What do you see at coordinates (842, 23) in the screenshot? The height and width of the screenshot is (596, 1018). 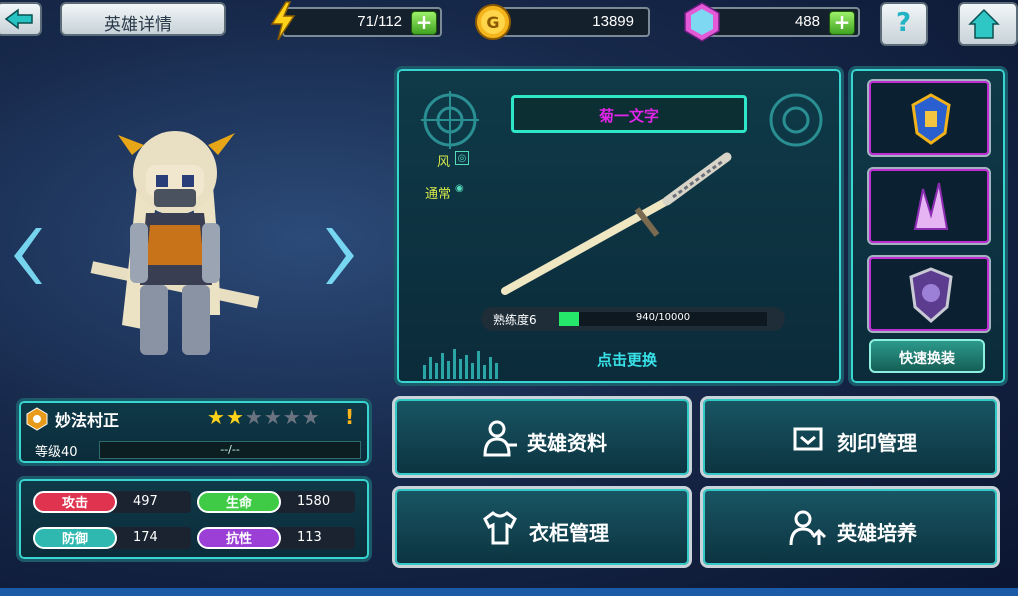 I see `add-gems-button: +` at bounding box center [842, 23].